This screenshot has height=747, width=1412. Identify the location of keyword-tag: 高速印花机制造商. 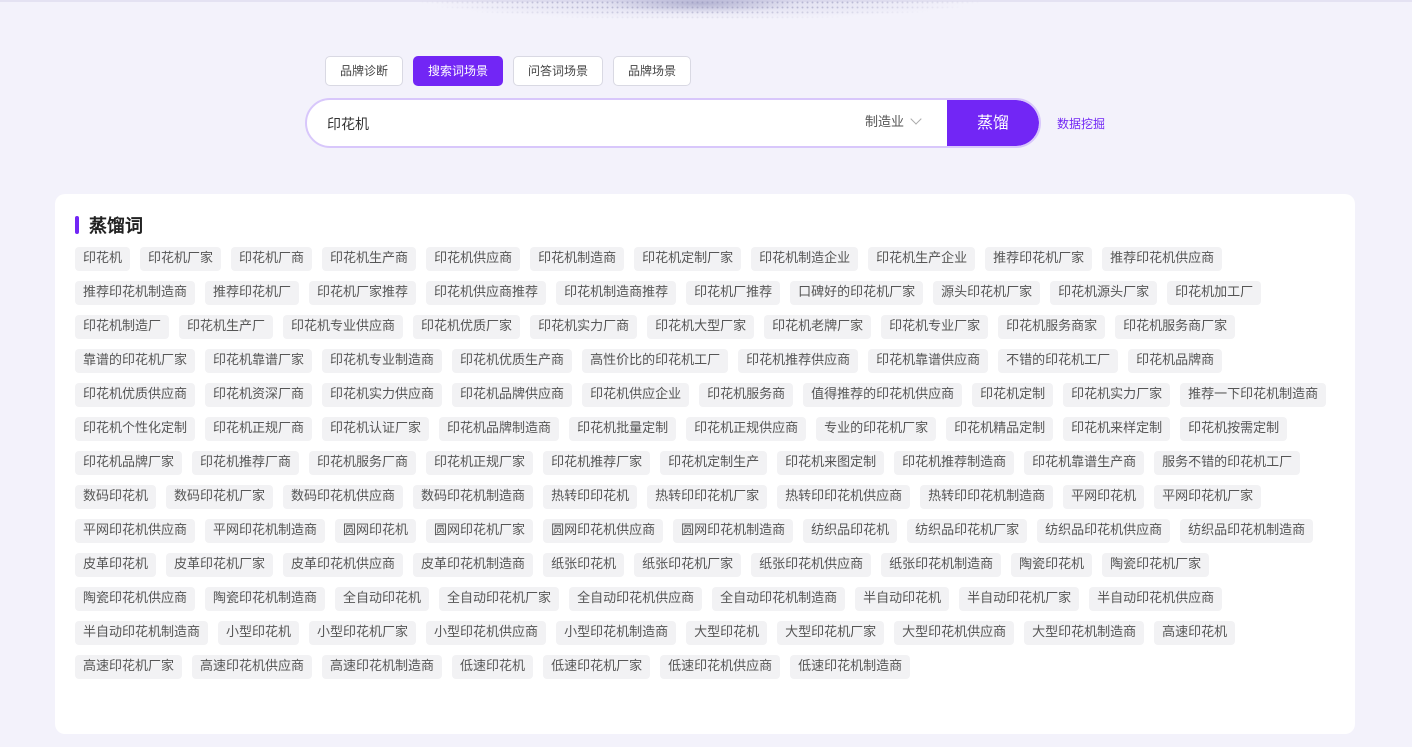
(382, 667).